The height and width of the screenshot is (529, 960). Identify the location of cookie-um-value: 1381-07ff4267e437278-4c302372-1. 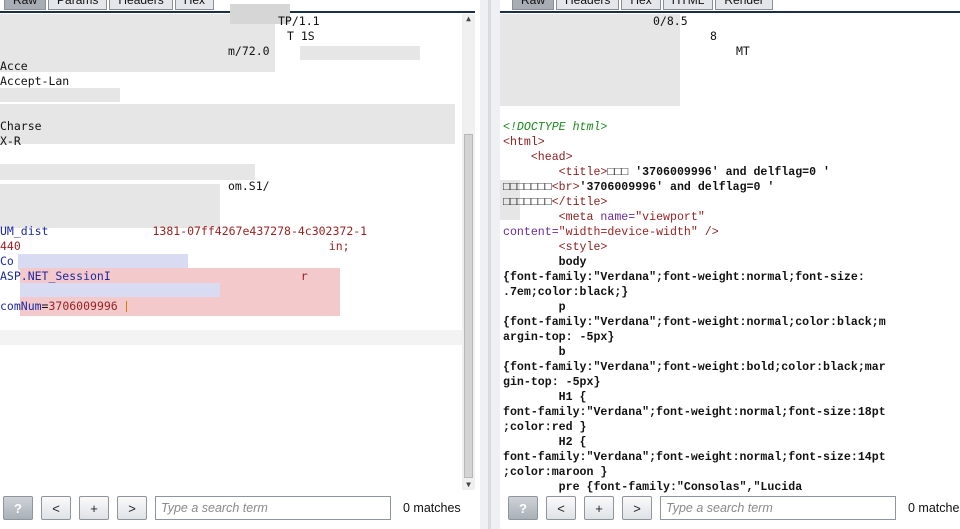
(260, 231).